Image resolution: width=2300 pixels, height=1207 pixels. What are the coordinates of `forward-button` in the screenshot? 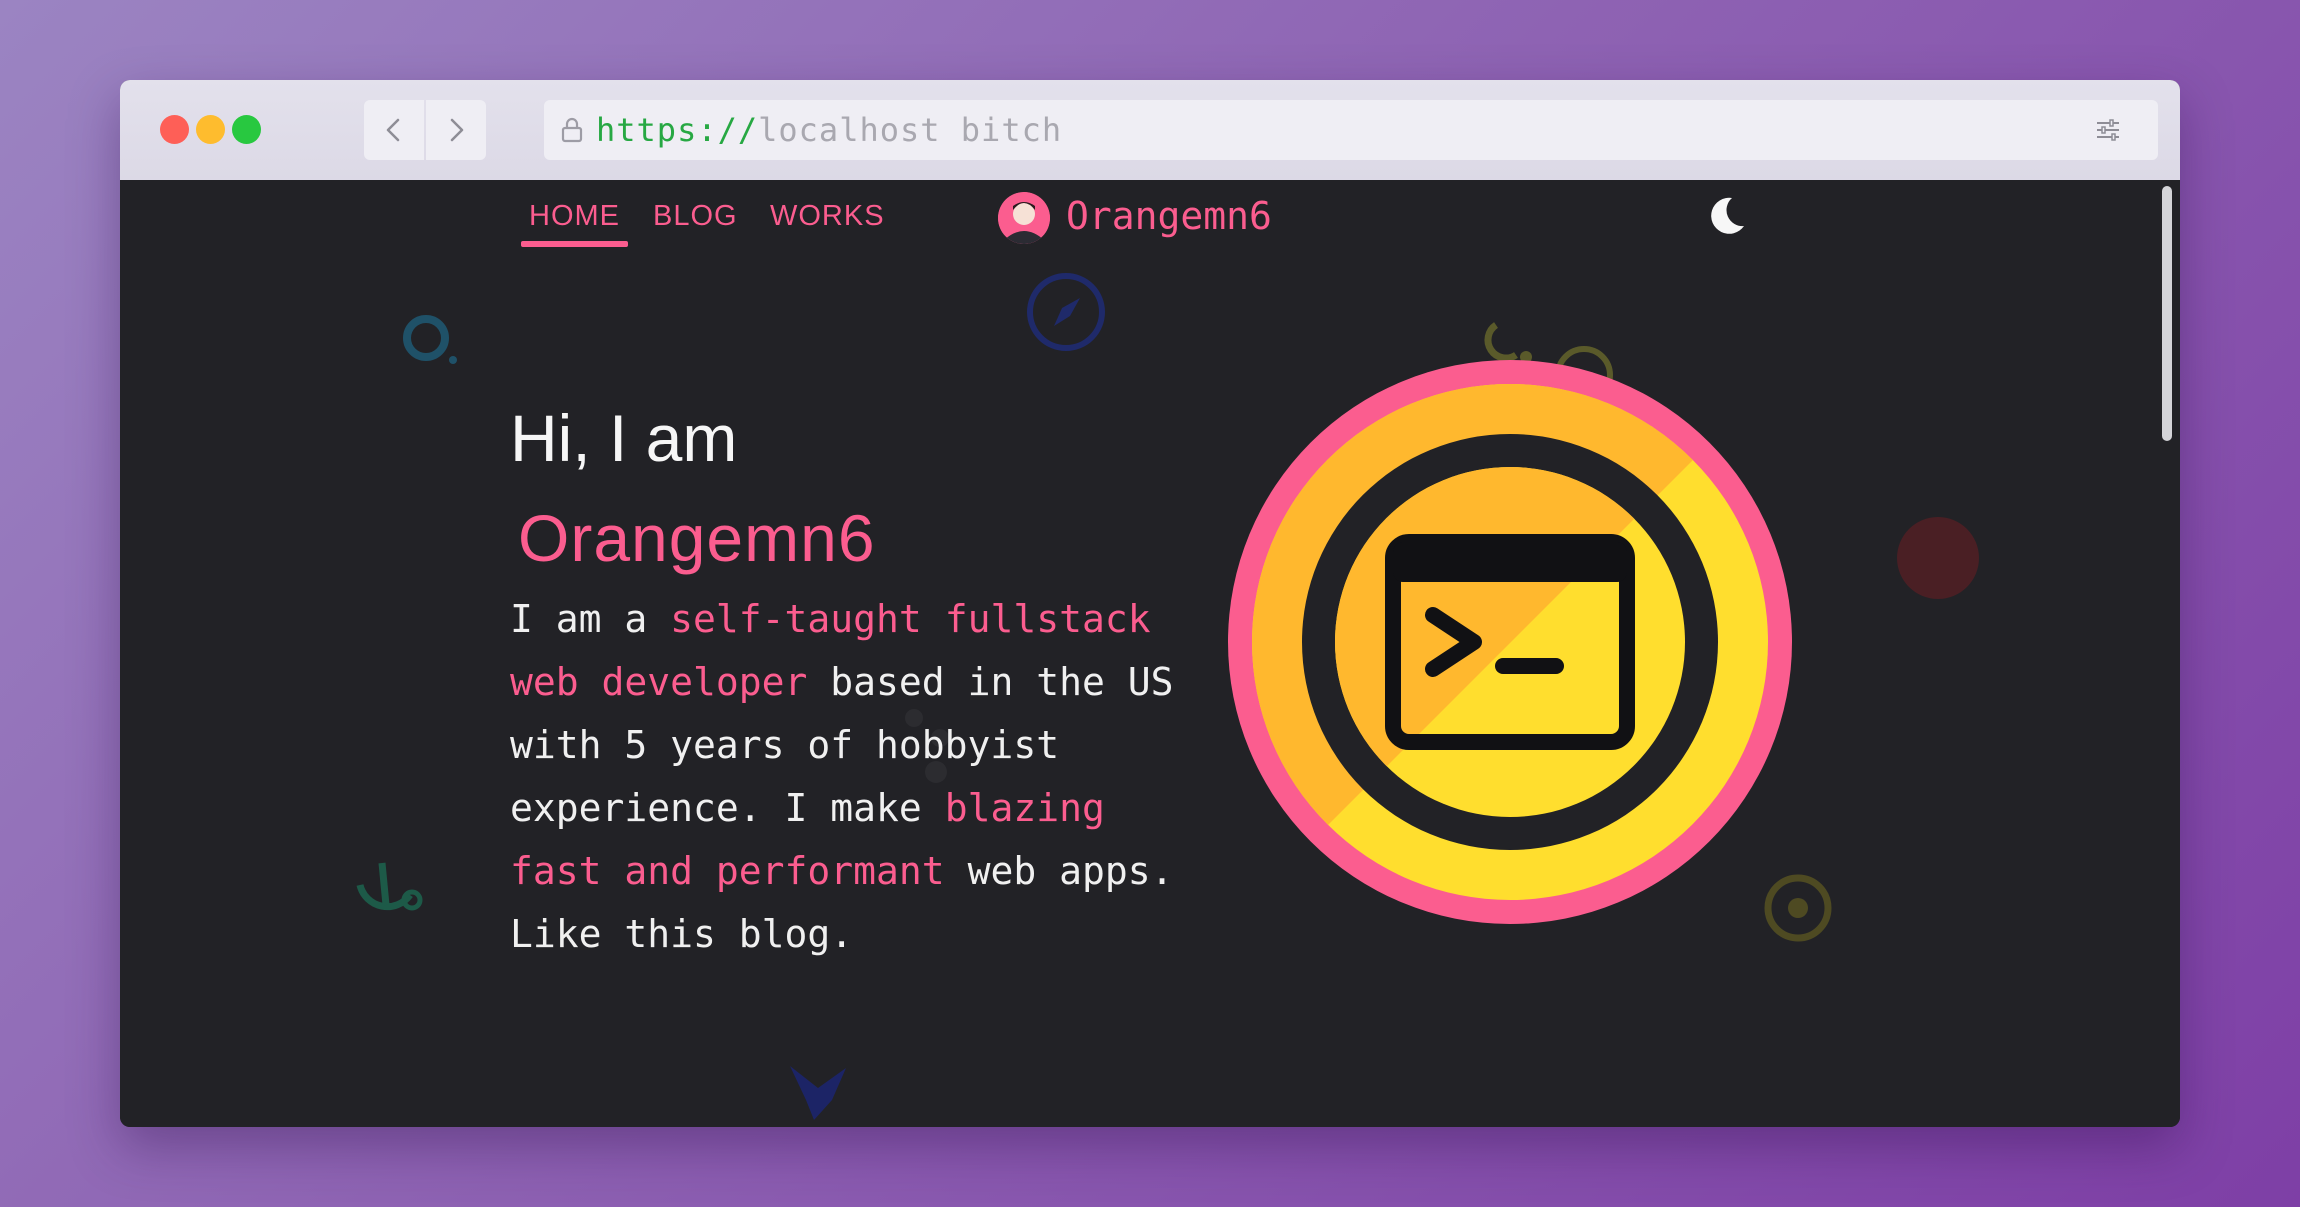 It's located at (456, 130).